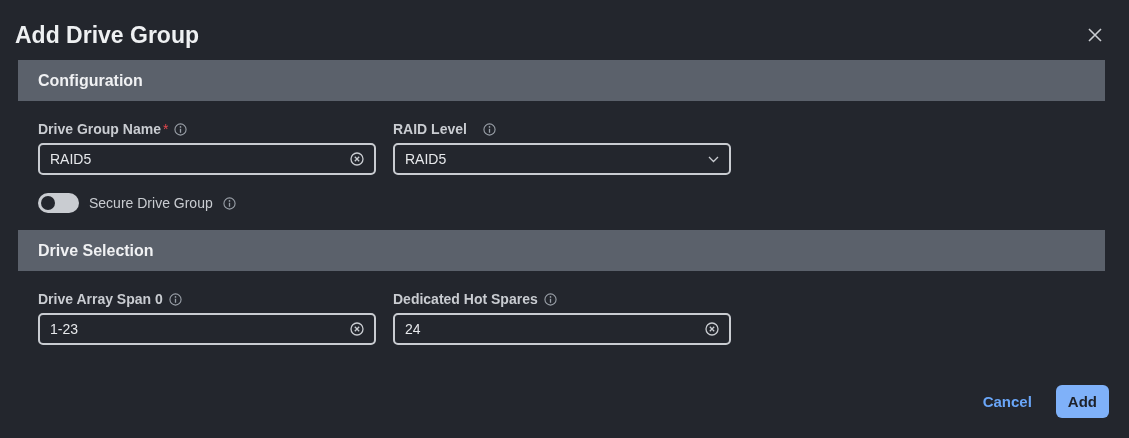 The width and height of the screenshot is (1129, 438). What do you see at coordinates (465, 299) in the screenshot?
I see `field-label: Dedicated Hot Spares` at bounding box center [465, 299].